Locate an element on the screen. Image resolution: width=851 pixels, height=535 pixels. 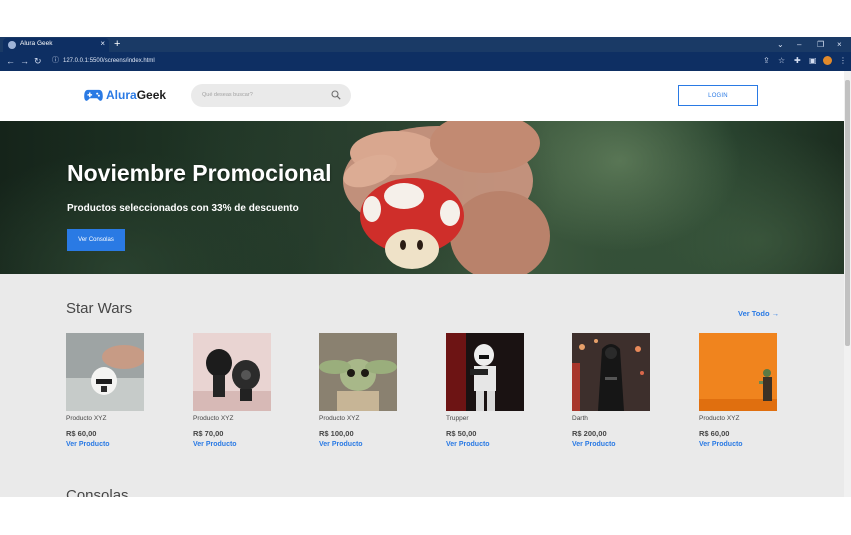
address-bar: 127.0.0.1:5500/screens/index.html is located at coordinates (109, 61).